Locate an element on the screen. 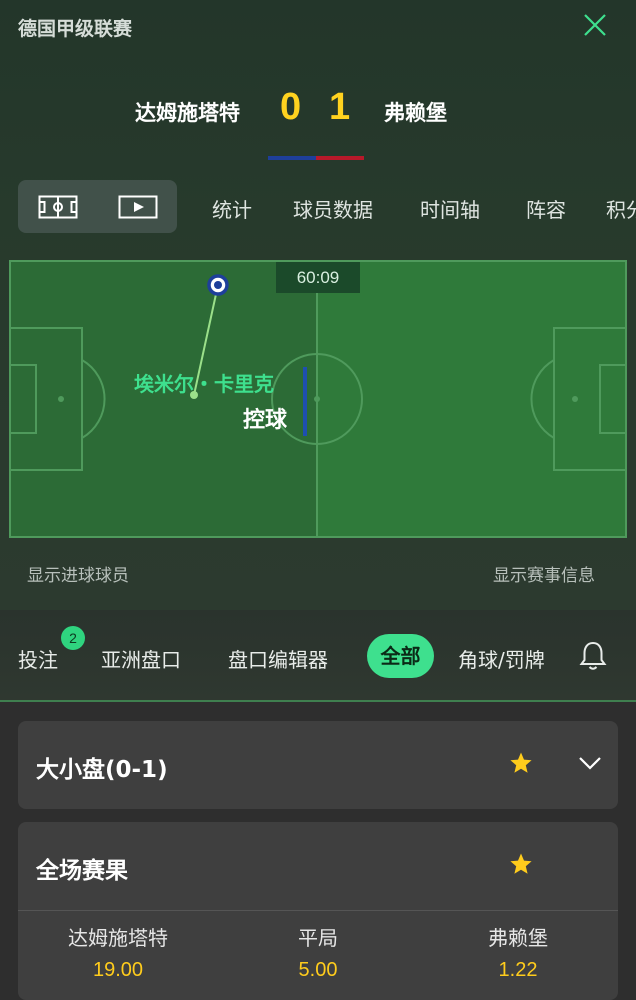  show-match-info-link: 显示赛事信息 is located at coordinates (544, 573).